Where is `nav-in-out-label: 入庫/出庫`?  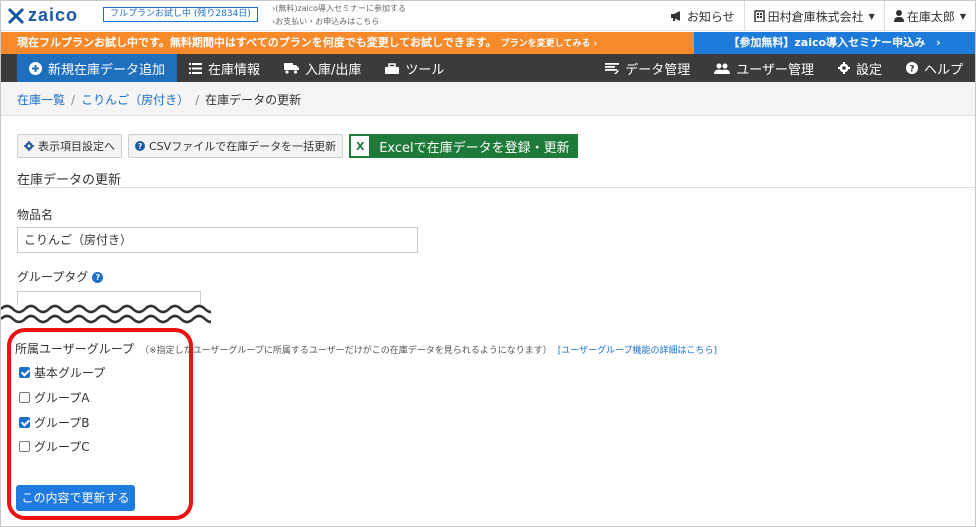 nav-in-out-label: 入庫/出庫 is located at coordinates (333, 70).